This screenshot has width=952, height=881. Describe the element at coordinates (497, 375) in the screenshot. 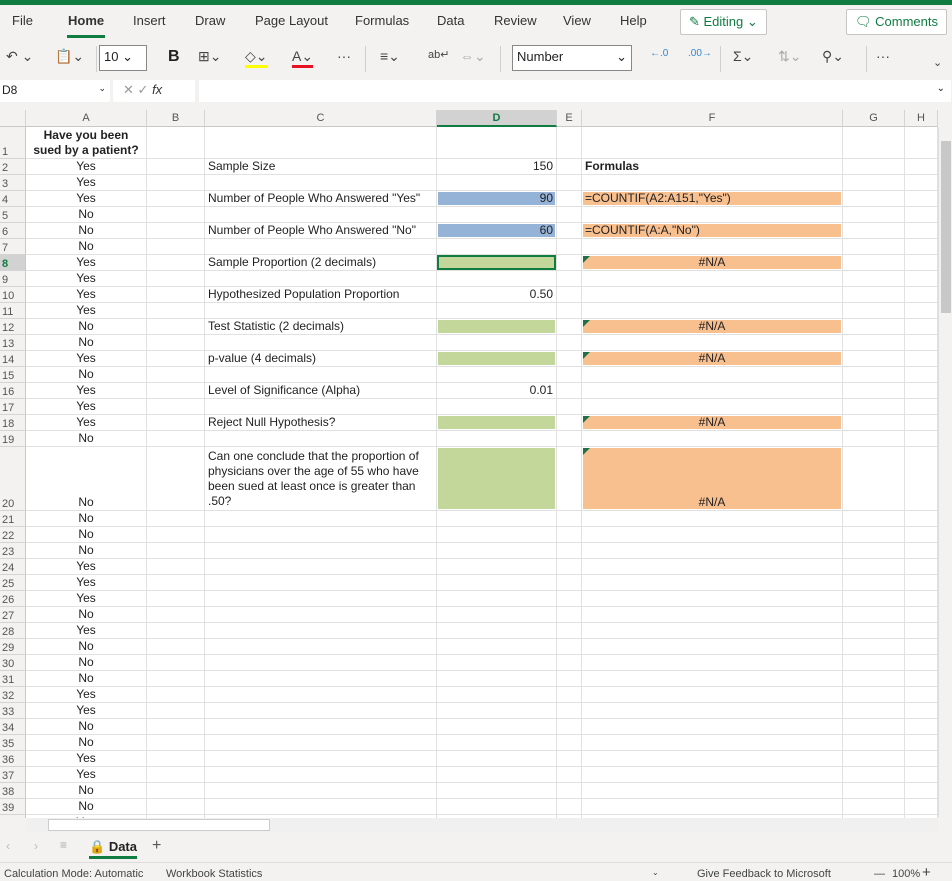

I see `cell-d15` at that location.